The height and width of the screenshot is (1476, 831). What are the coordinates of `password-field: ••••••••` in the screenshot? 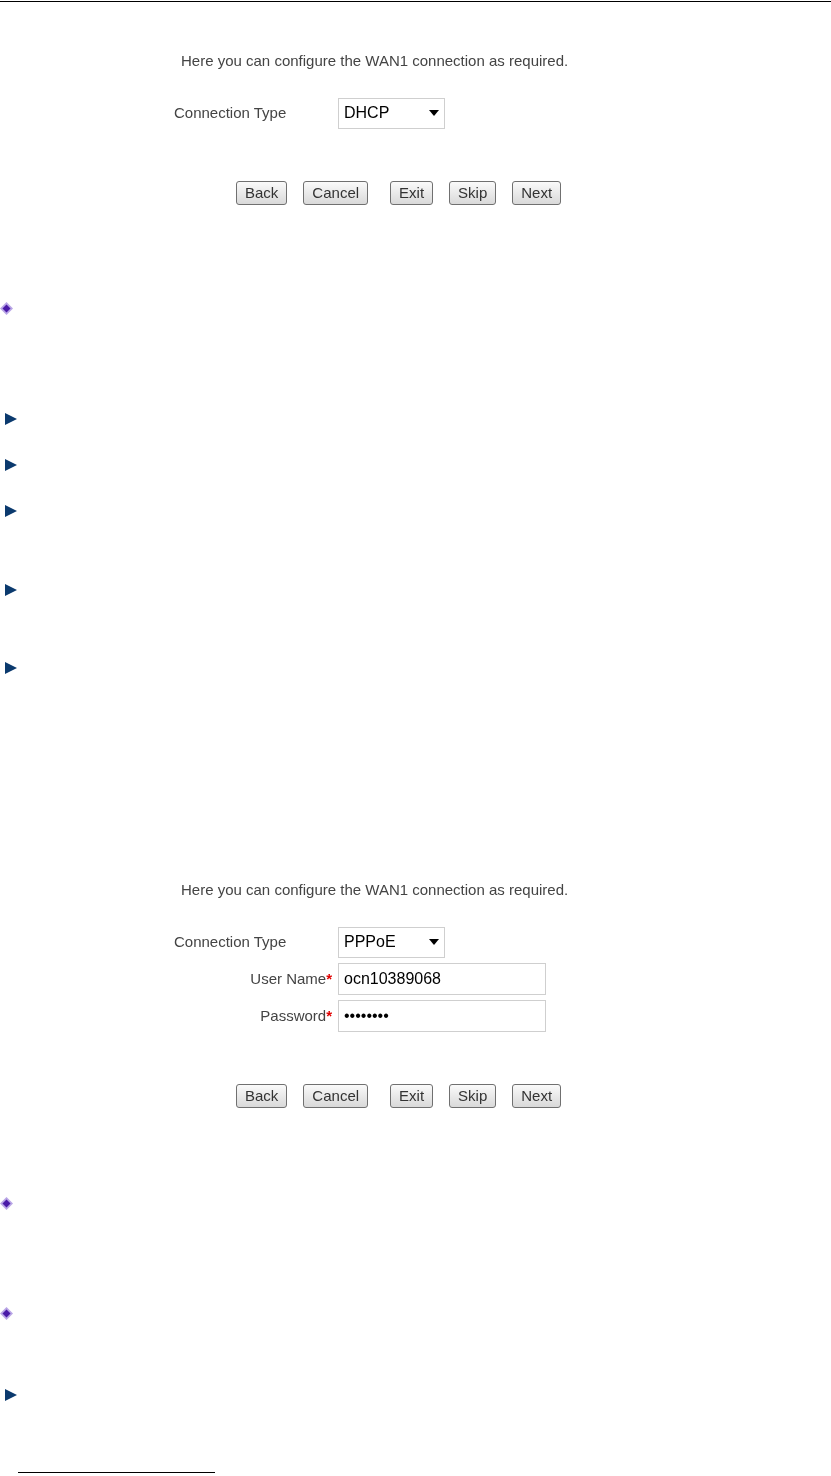 It's located at (442, 1016).